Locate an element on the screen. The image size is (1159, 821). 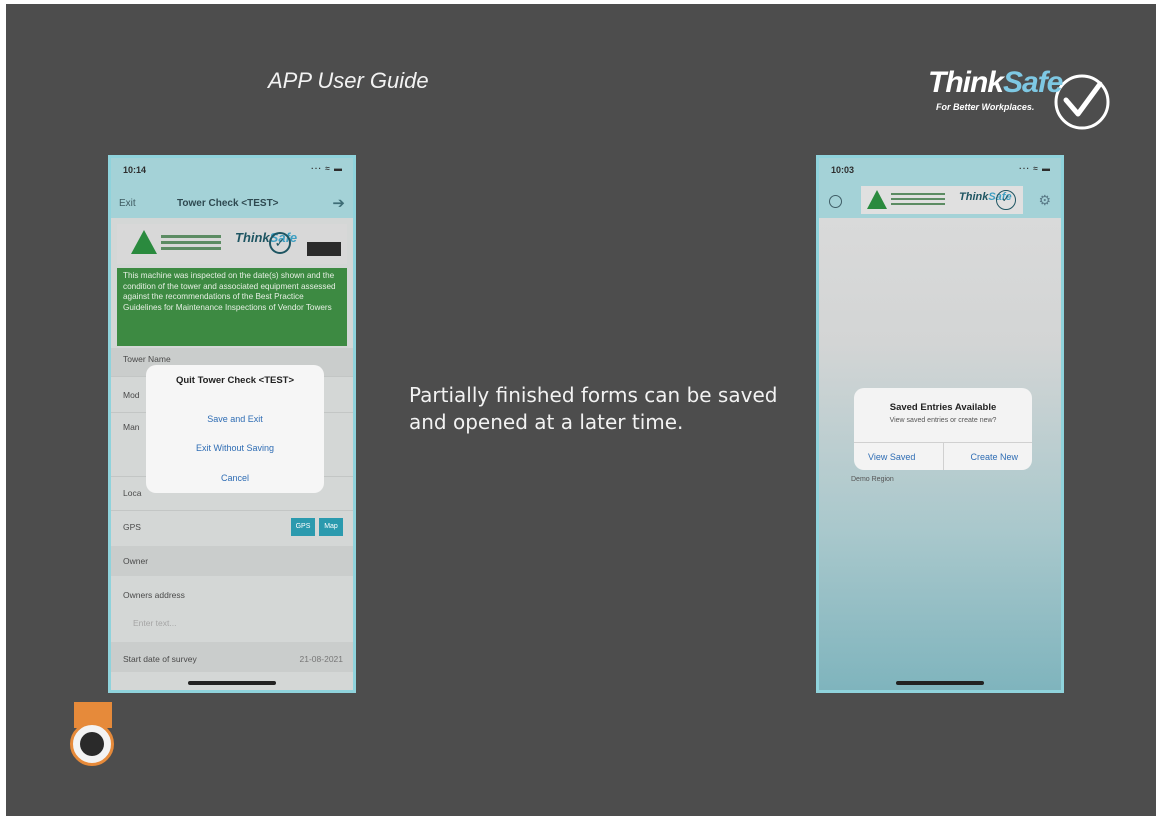
start-date-value: 21-08-2021 is located at coordinates (321, 659).